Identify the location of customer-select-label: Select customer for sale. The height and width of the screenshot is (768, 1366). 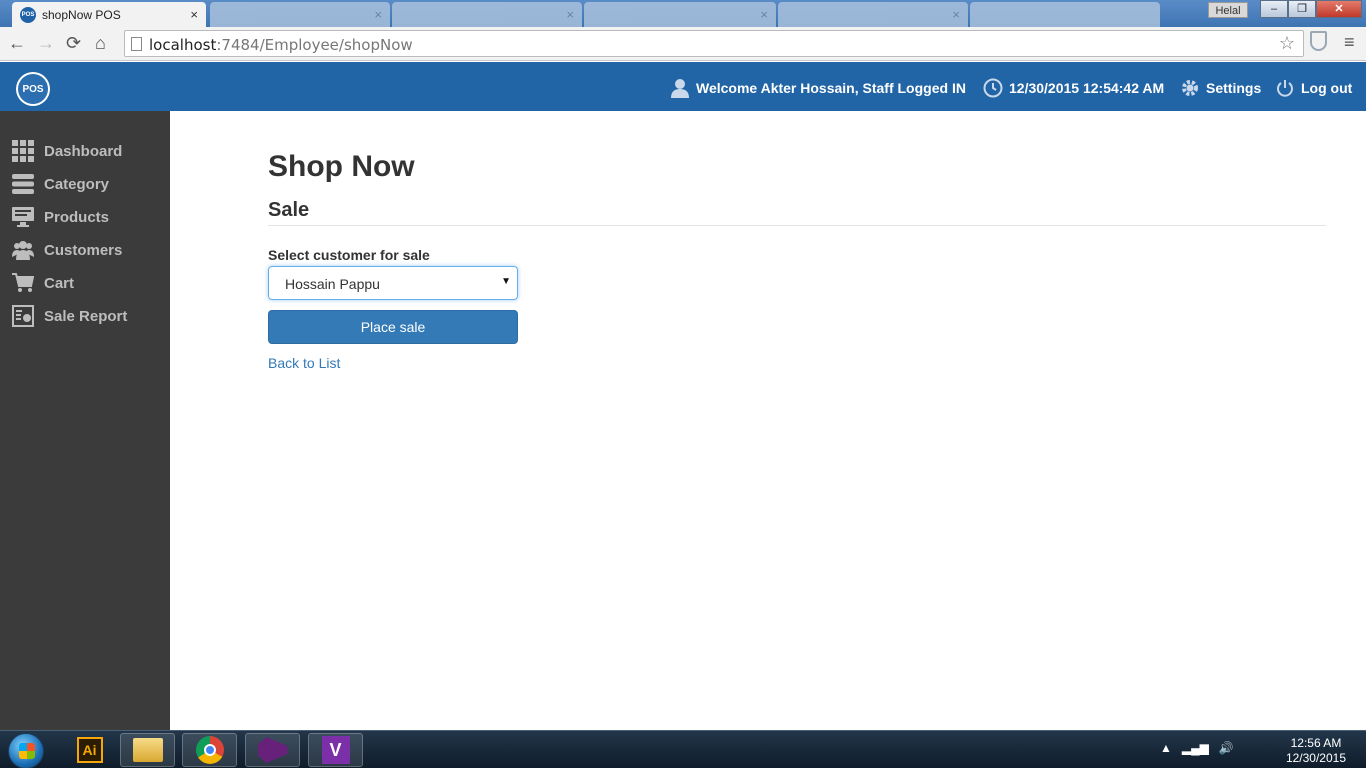
(349, 255).